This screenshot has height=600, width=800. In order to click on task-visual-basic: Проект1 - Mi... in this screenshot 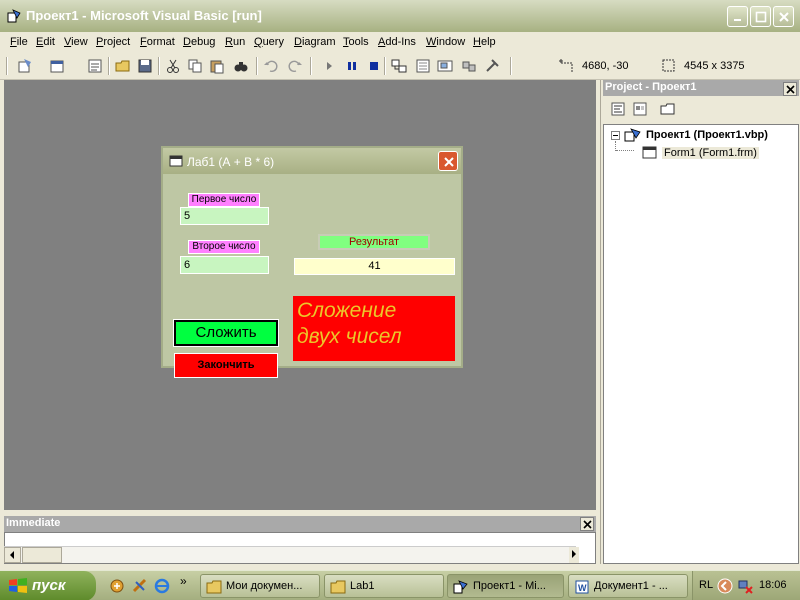, I will do `click(505, 586)`.